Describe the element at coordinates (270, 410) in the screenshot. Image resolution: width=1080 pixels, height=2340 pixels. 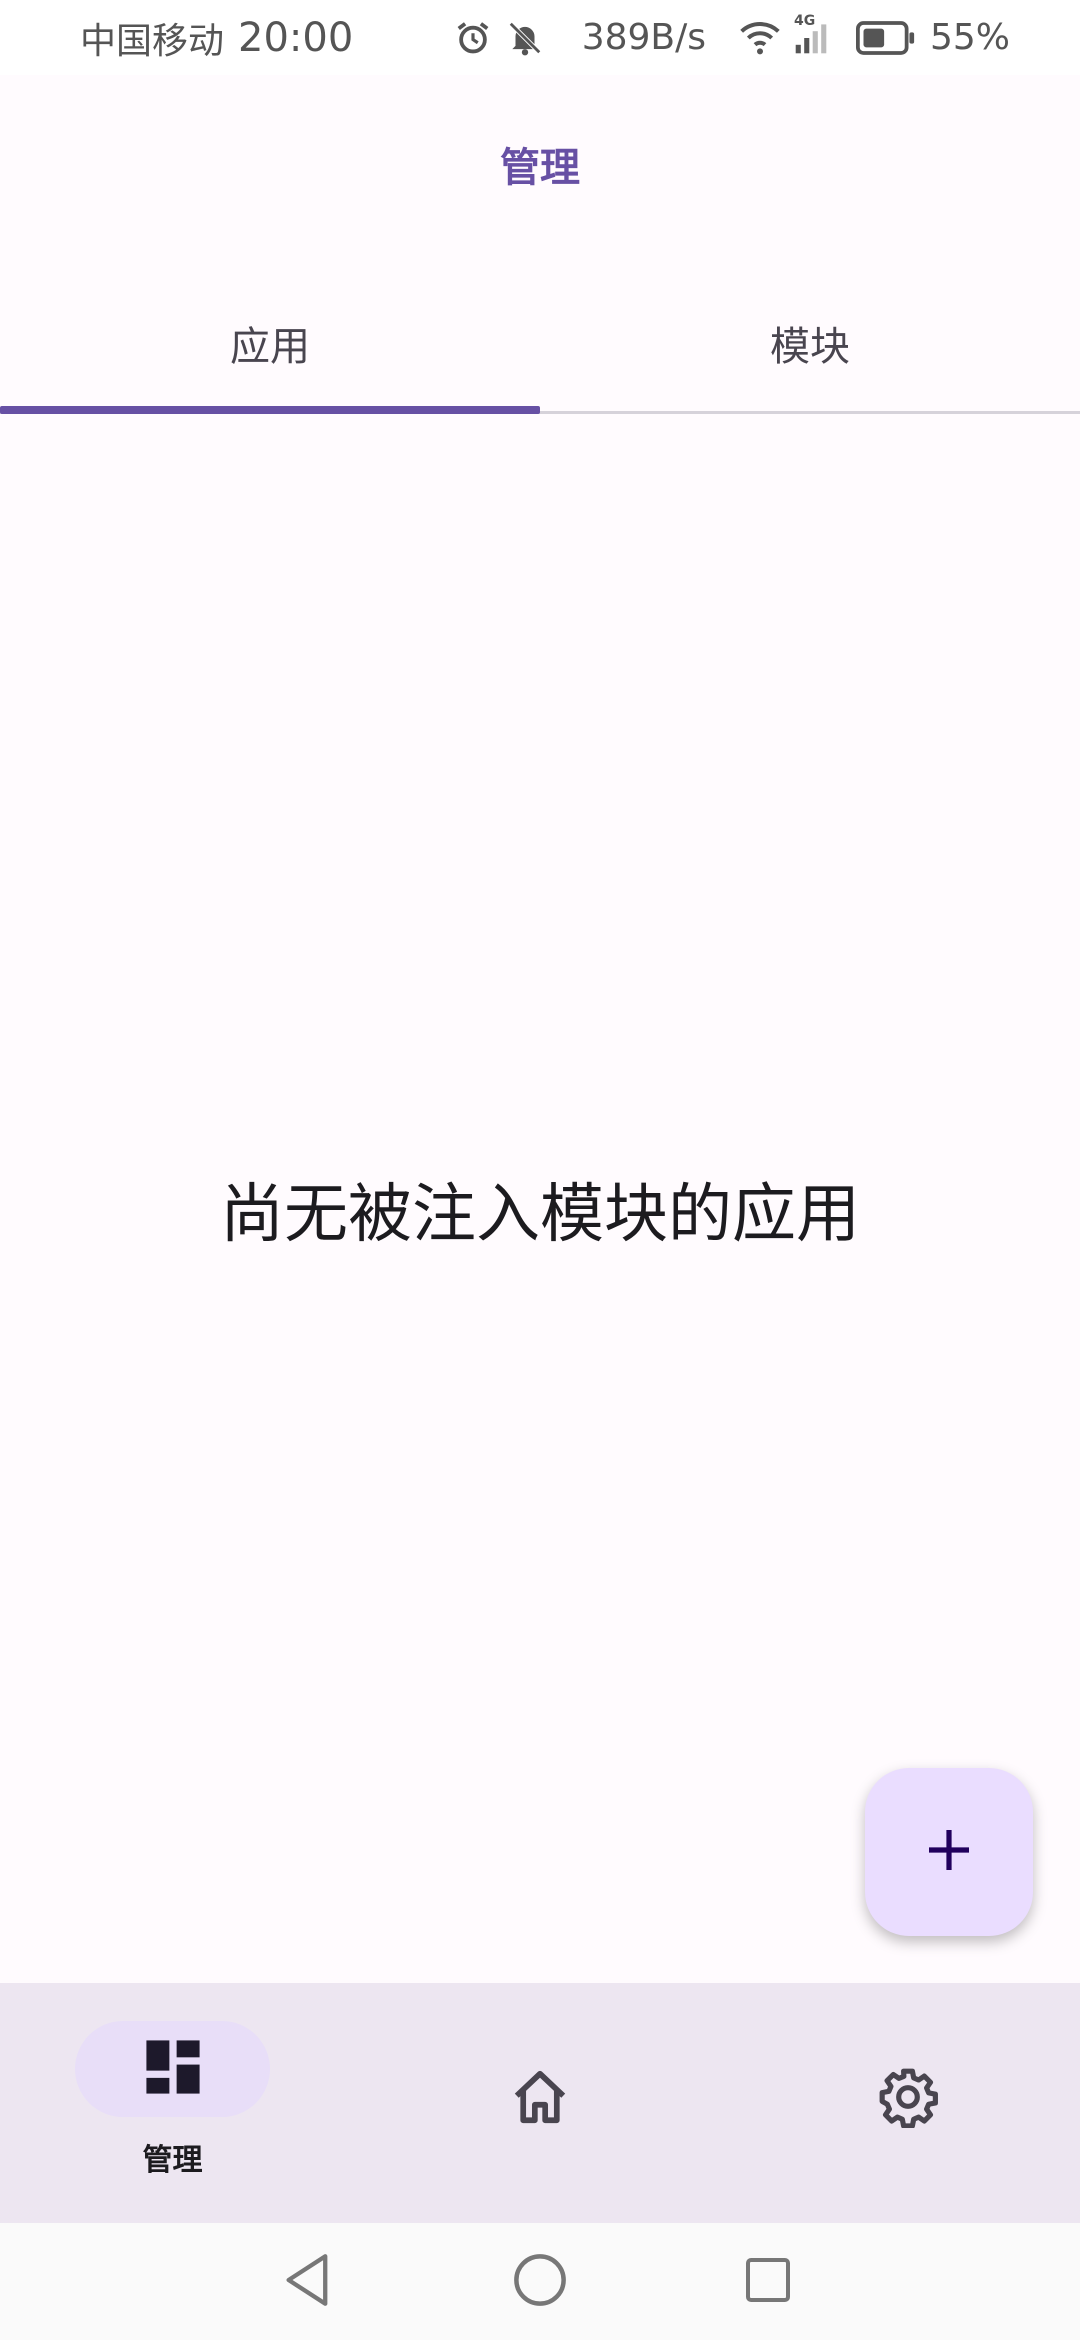
I see `tab-indicator` at that location.